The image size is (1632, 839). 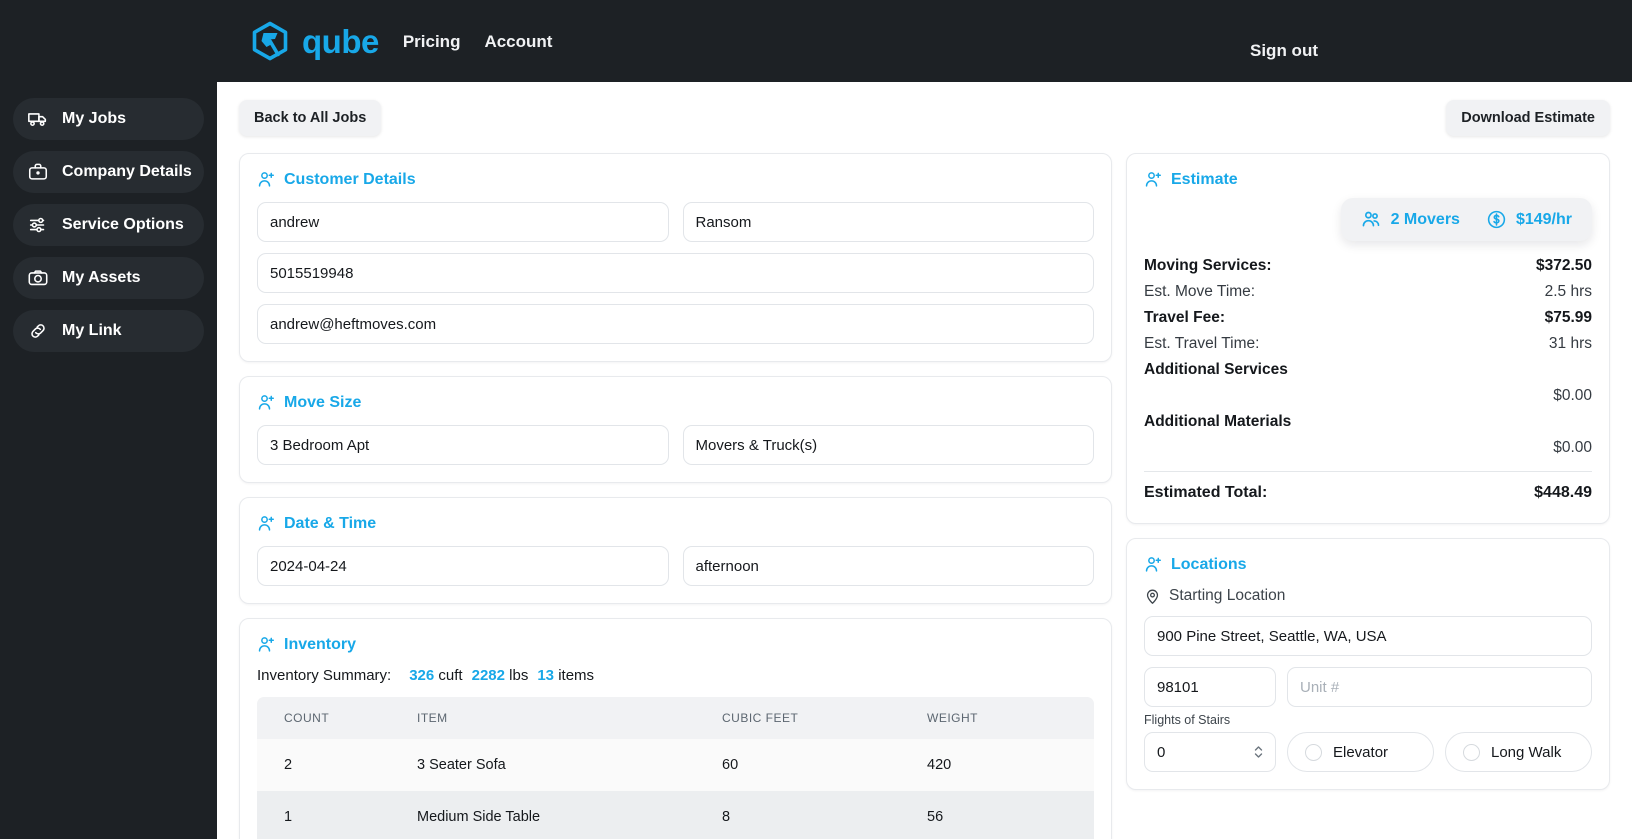 I want to click on download-estimate-button: Download Estimate, so click(x=1528, y=118).